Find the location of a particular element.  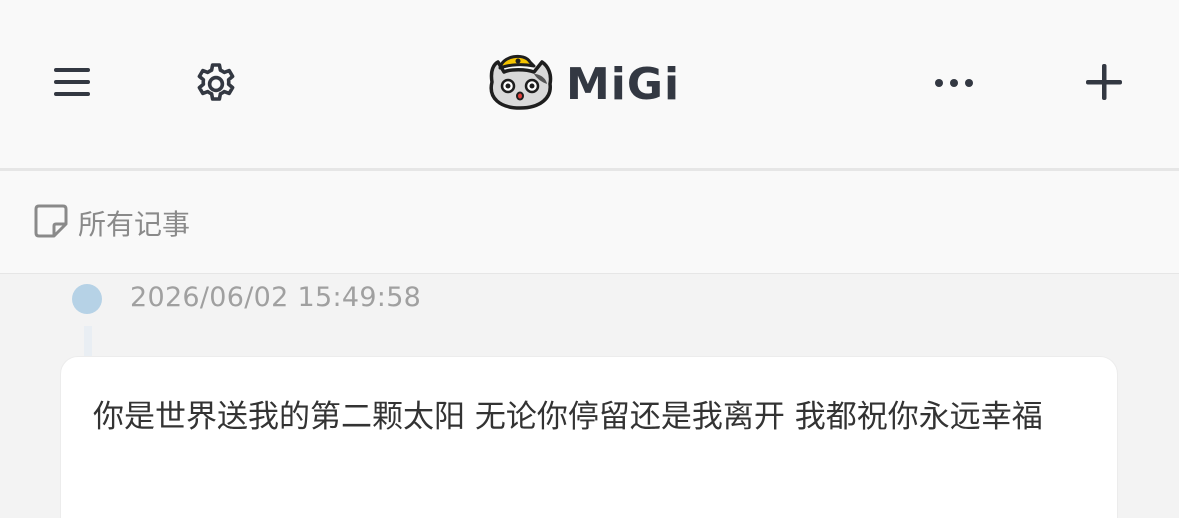

add-note-button is located at coordinates (1104, 84).